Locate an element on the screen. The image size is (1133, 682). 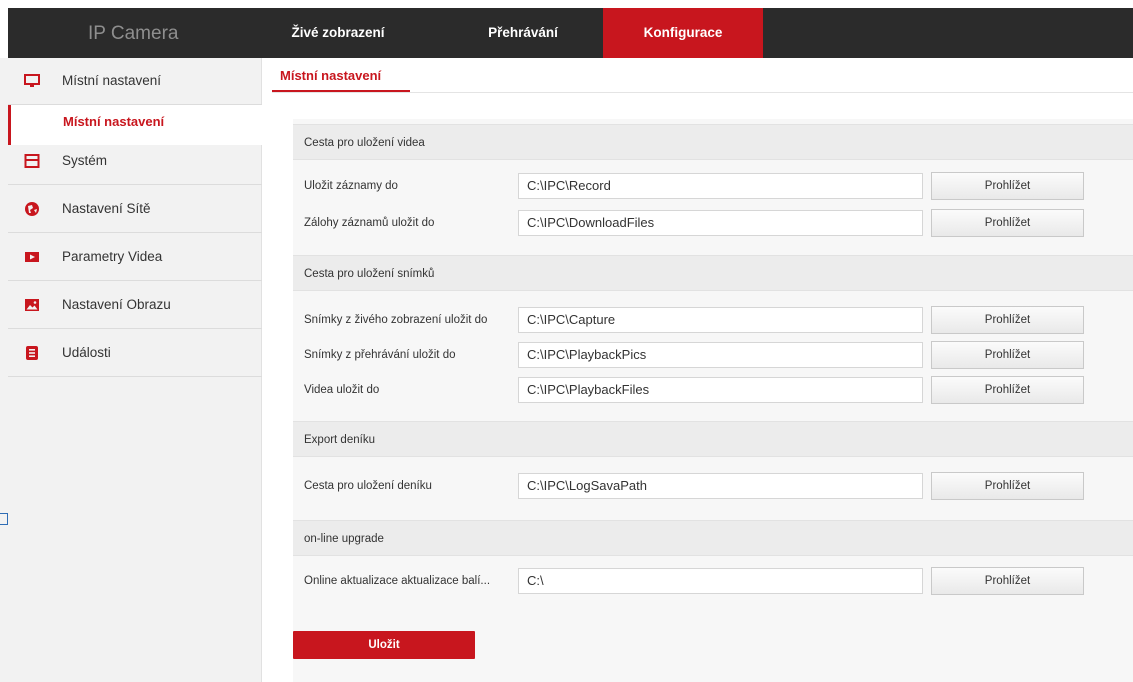
field-label-playback-pics-path: Snímky z přehrávání uložit do is located at coordinates (380, 355).